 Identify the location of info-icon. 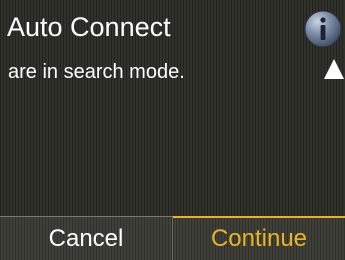
(323, 29).